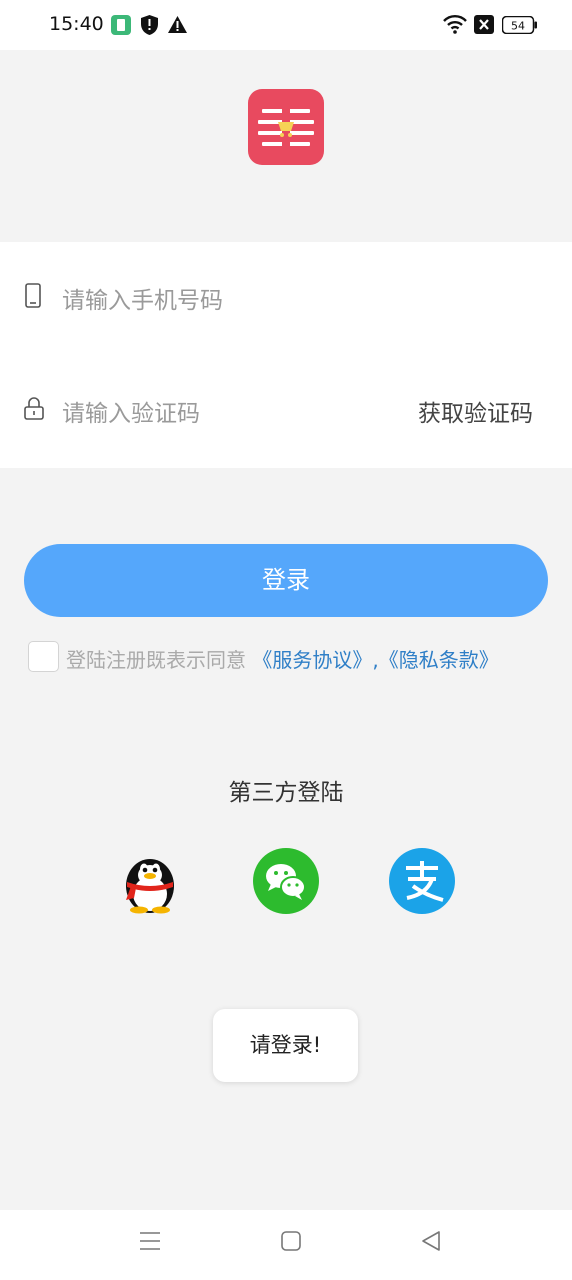 This screenshot has width=572, height=1280. Describe the element at coordinates (291, 1241) in the screenshot. I see `home-icon` at that location.